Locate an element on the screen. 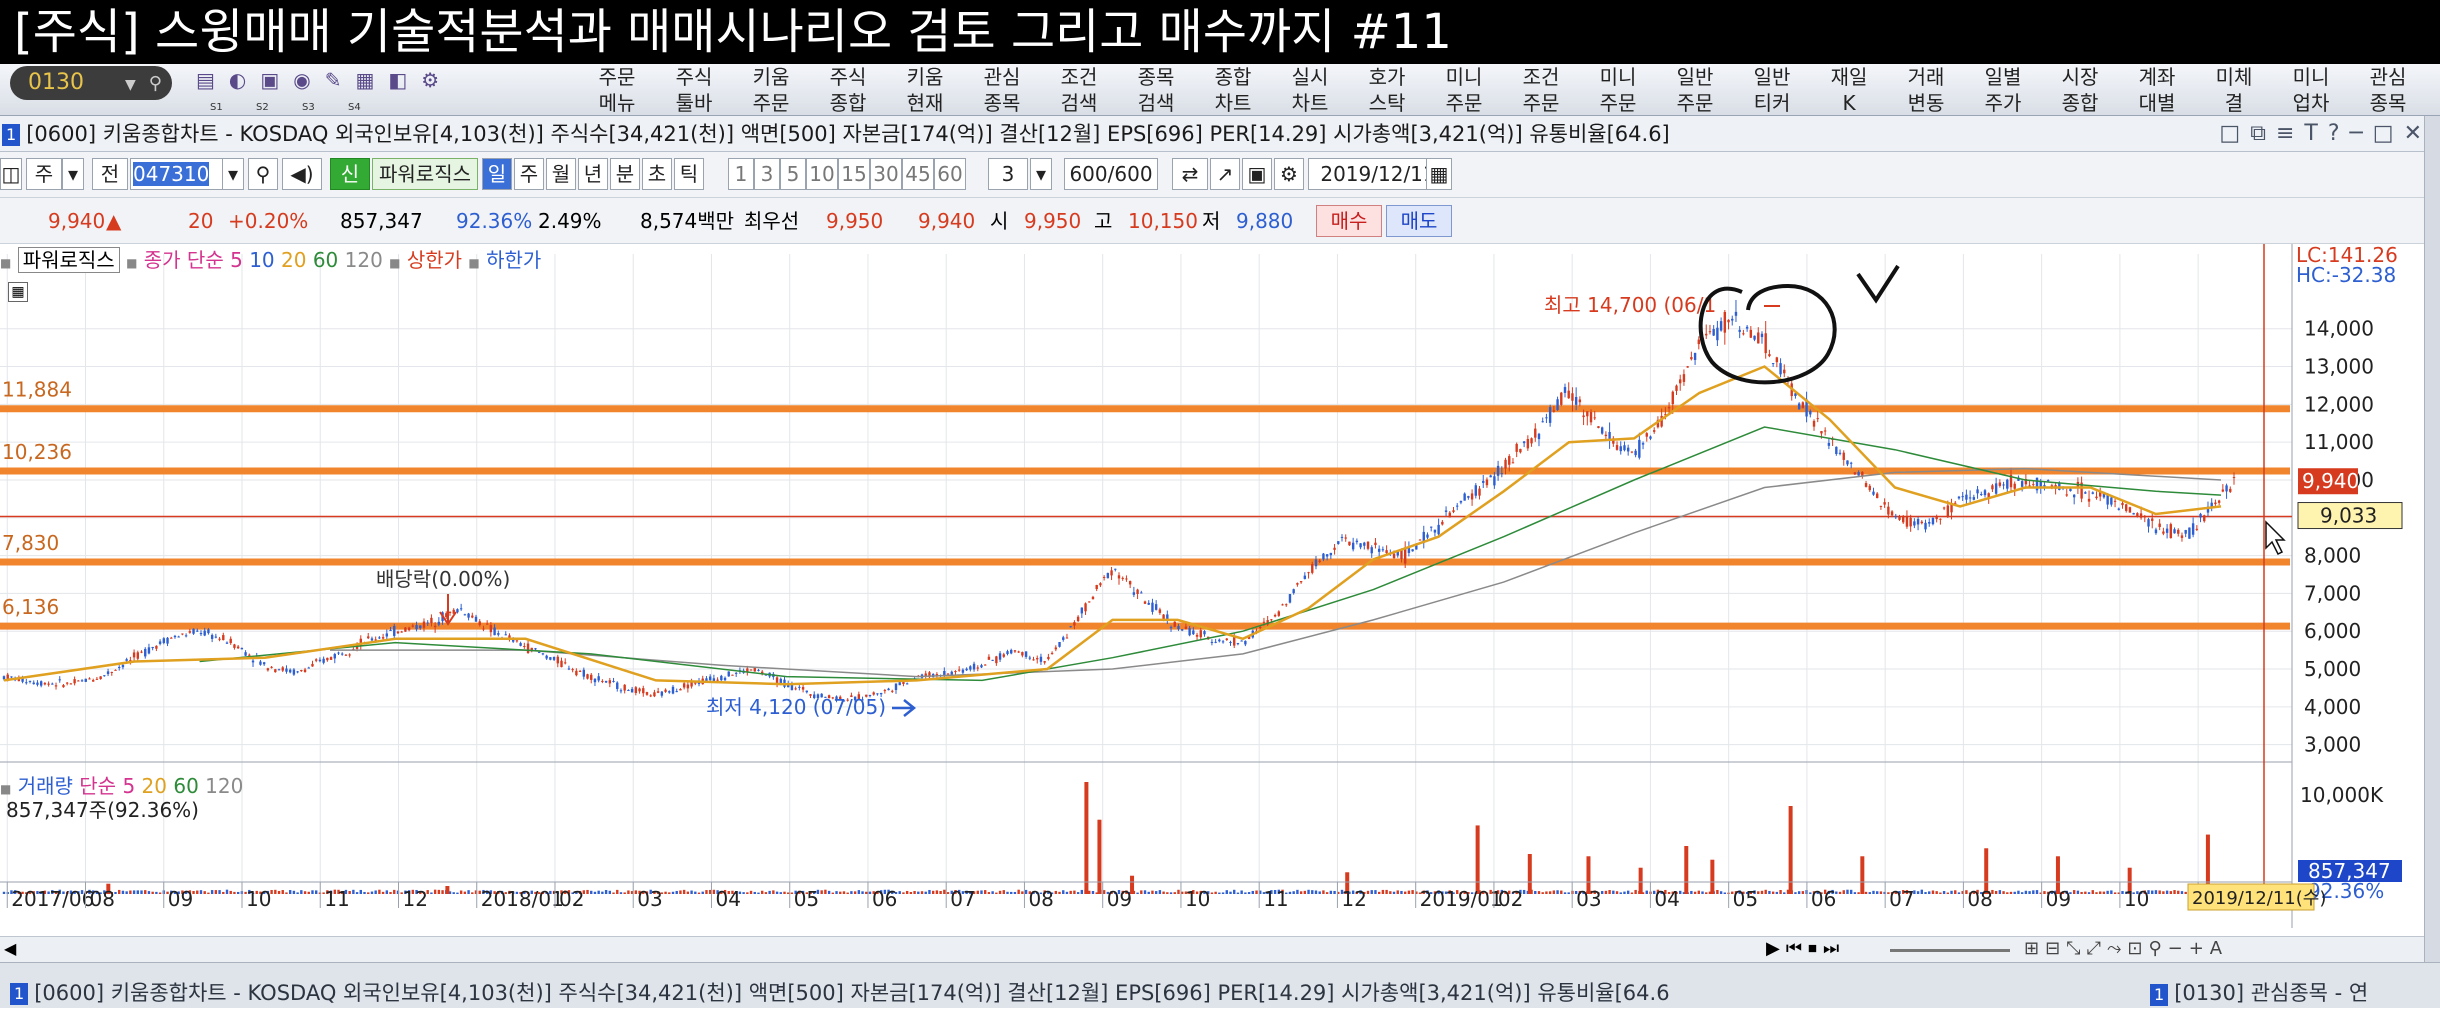 This screenshot has width=2440, height=1023. toolbar-button: 주식 툴바 is located at coordinates (694, 90).